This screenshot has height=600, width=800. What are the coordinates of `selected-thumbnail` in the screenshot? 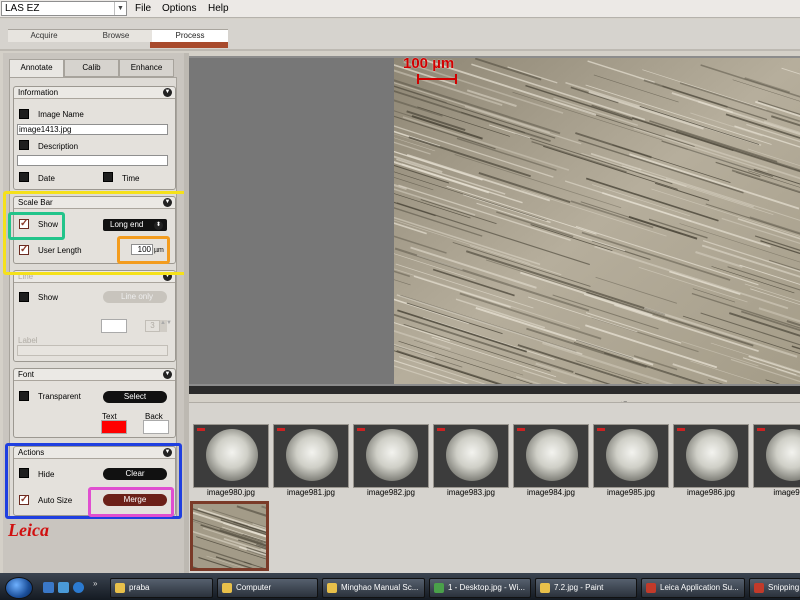 It's located at (229, 536).